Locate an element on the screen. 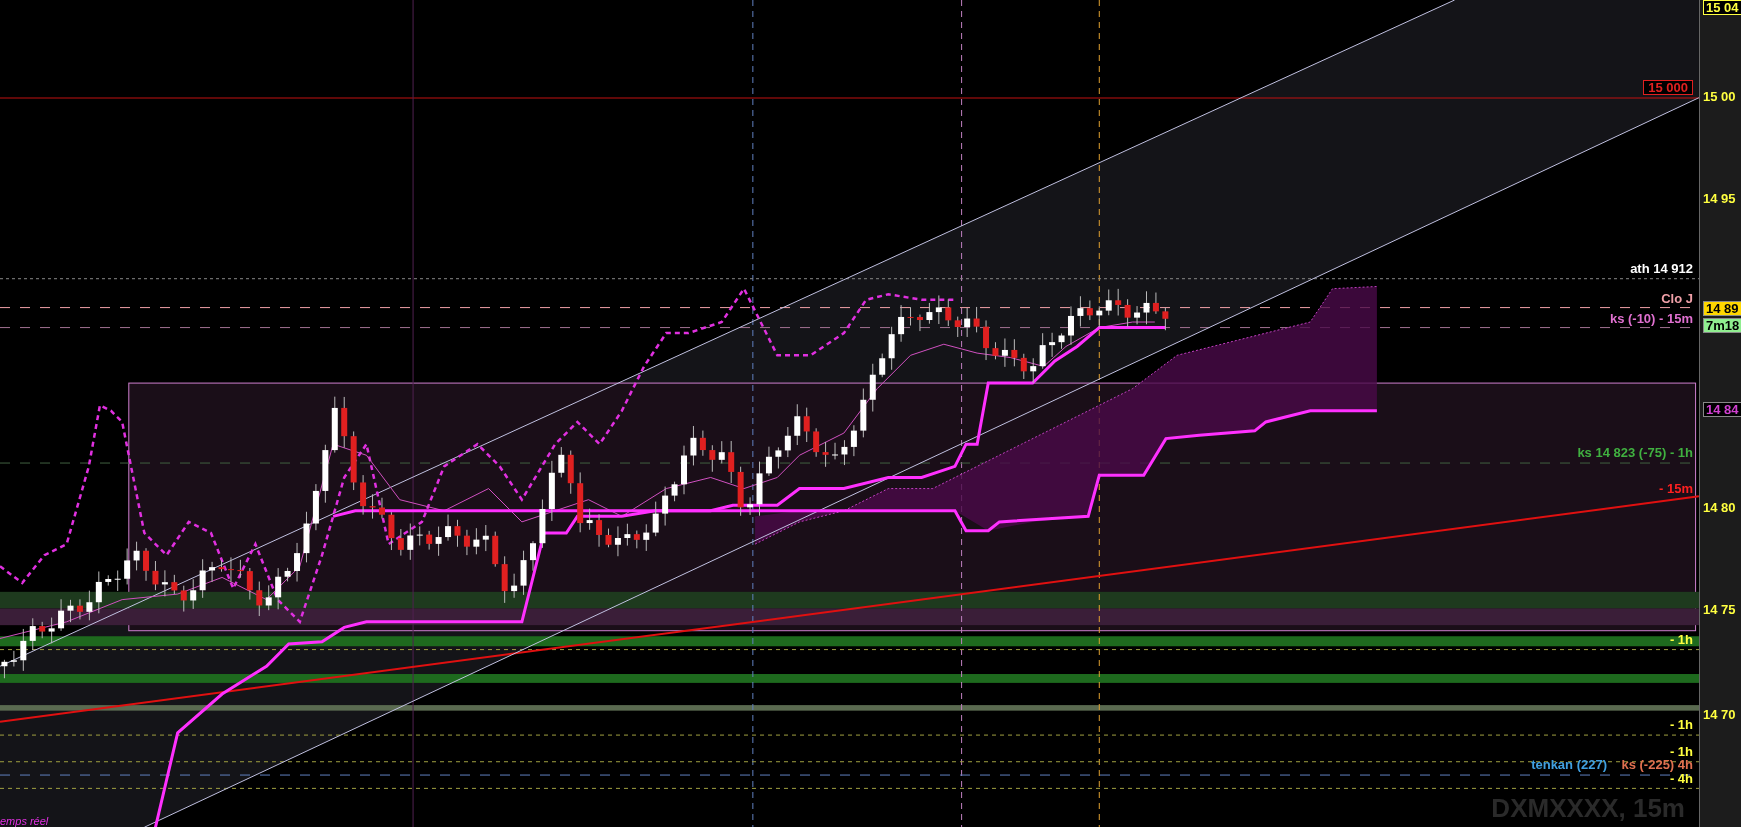 The width and height of the screenshot is (1741, 827). price-line-label: - 15m is located at coordinates (1676, 488).